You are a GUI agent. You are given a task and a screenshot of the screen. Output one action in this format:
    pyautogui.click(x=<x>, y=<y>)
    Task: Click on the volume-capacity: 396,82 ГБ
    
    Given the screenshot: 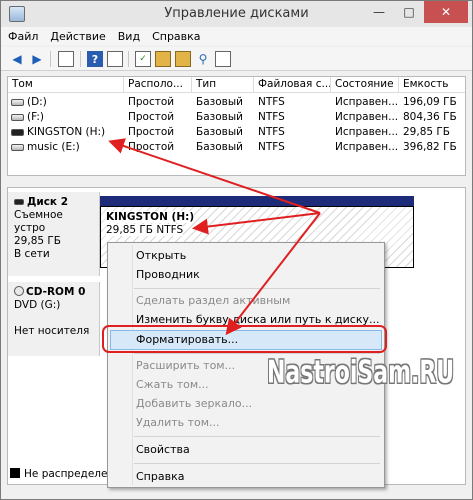 What is the action you would take?
    pyautogui.click(x=430, y=147)
    